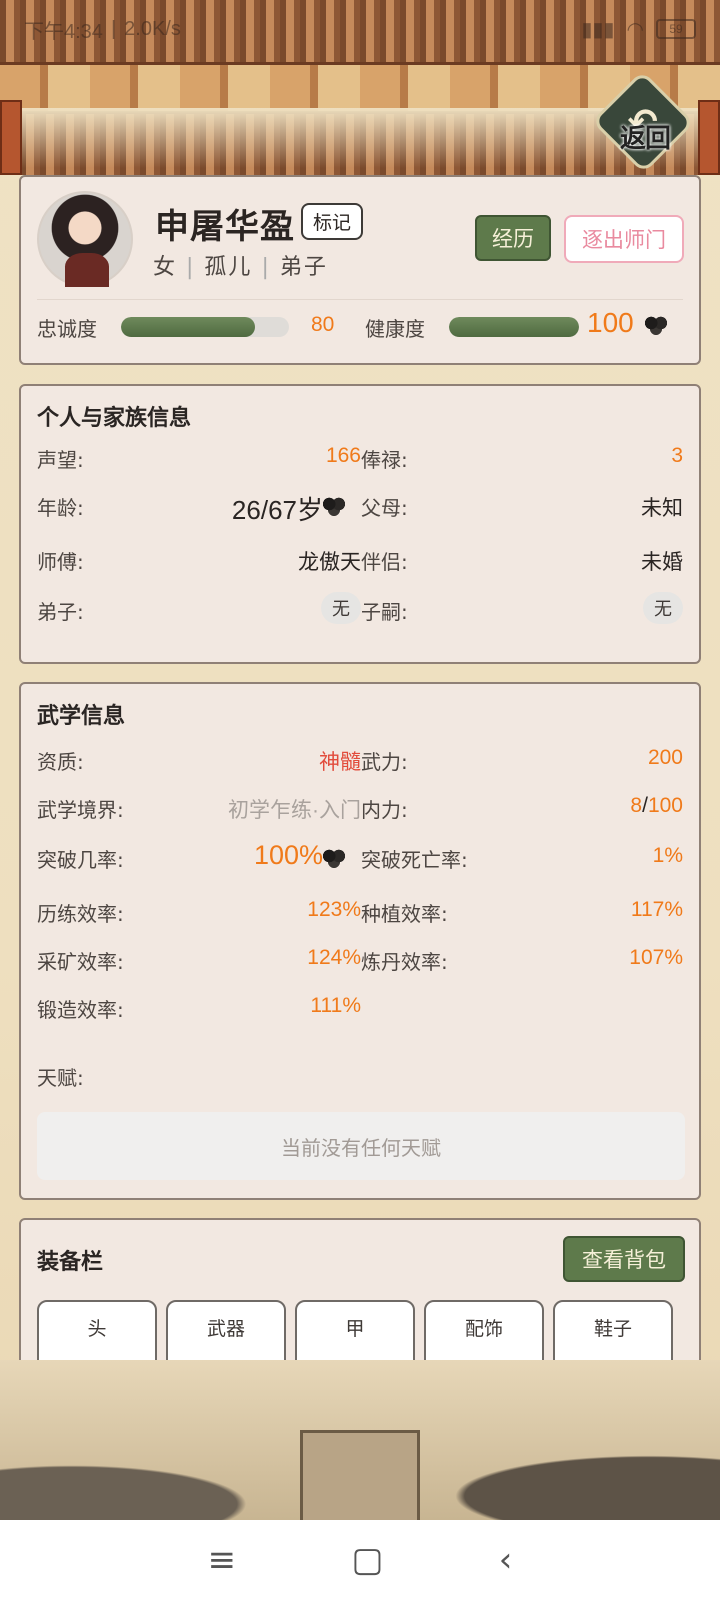  What do you see at coordinates (60, 460) in the screenshot?
I see `reputation-label: 声望:` at bounding box center [60, 460].